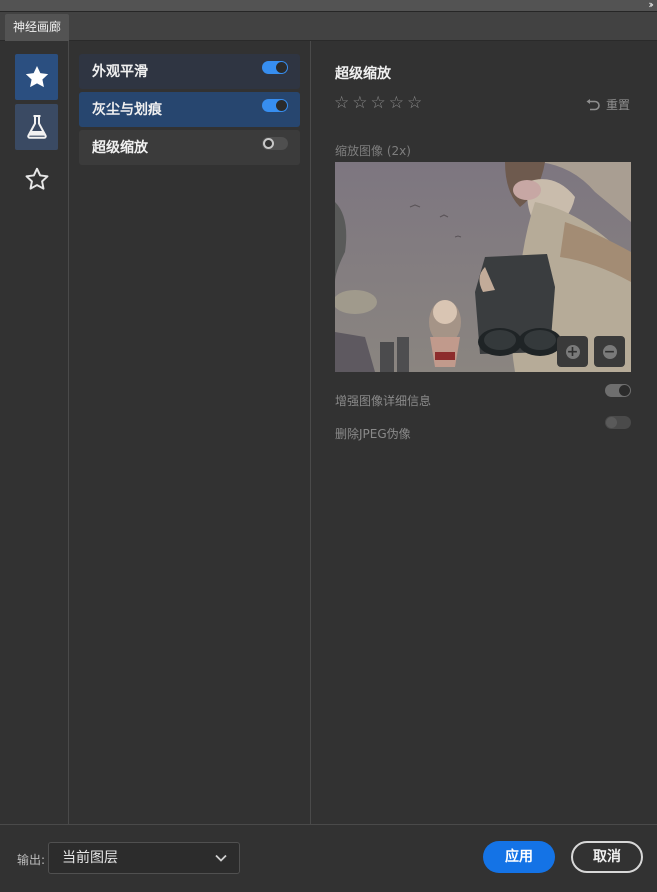 Image resolution: width=657 pixels, height=892 pixels. I want to click on flask-icon, so click(36, 127).